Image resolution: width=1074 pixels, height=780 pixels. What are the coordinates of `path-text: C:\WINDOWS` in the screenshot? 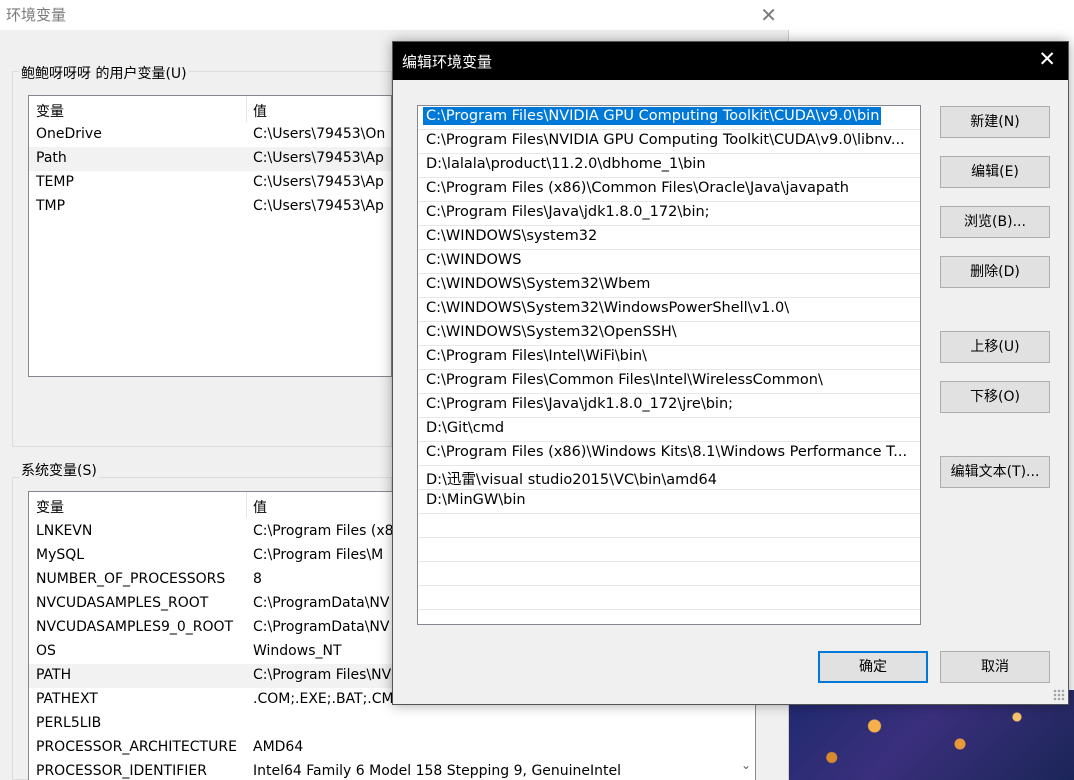 It's located at (474, 260).